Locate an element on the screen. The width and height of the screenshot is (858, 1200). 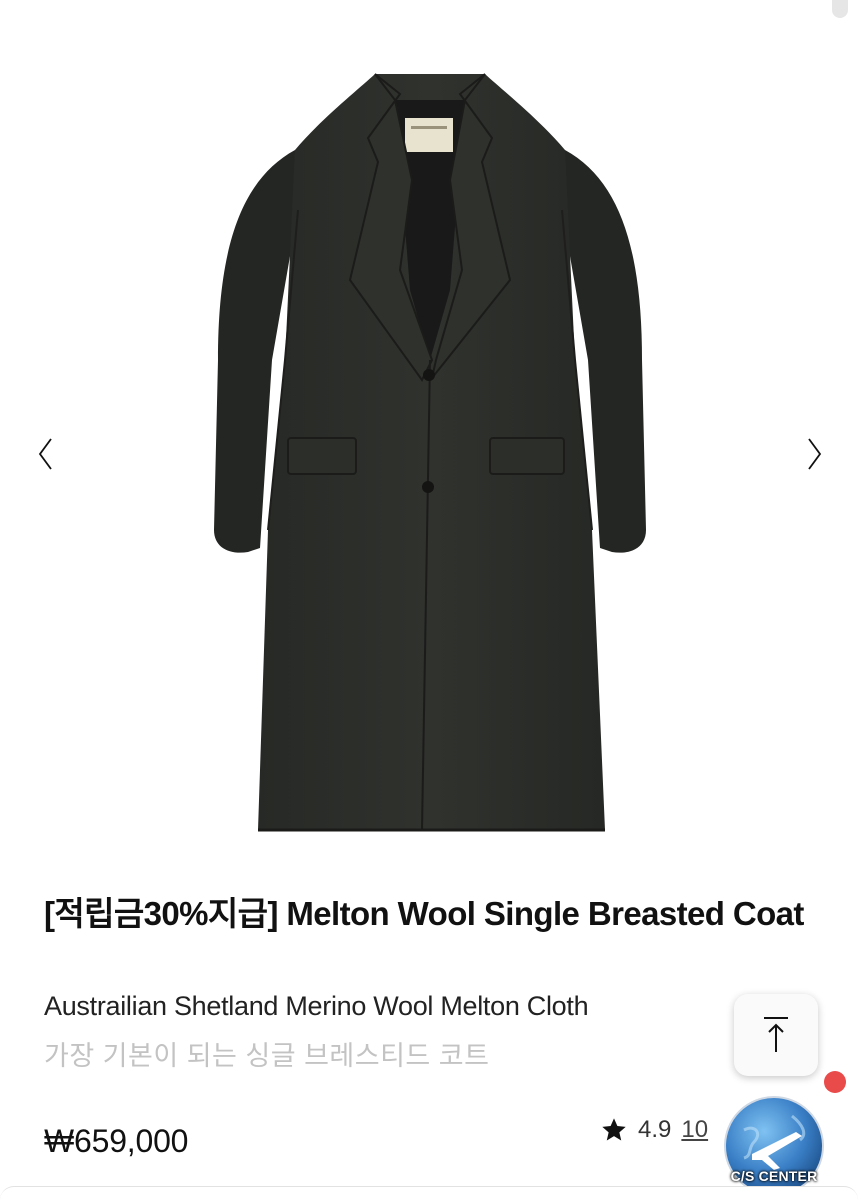
cs-center-button: C/S CENTER is located at coordinates (774, 1146).